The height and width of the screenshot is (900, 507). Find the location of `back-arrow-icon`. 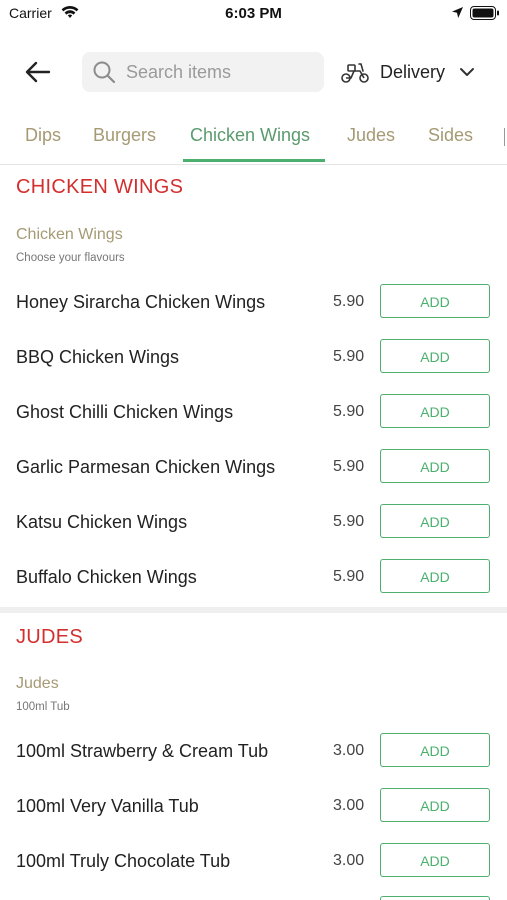

back-arrow-icon is located at coordinates (38, 72).